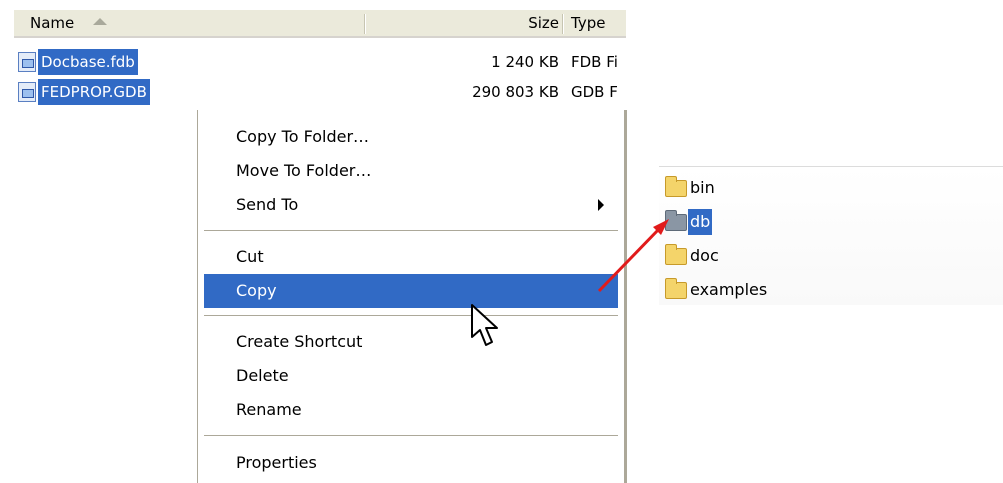 Image resolution: width=1003 pixels, height=483 pixels. What do you see at coordinates (52, 23) in the screenshot?
I see `column-header-name-label: Name` at bounding box center [52, 23].